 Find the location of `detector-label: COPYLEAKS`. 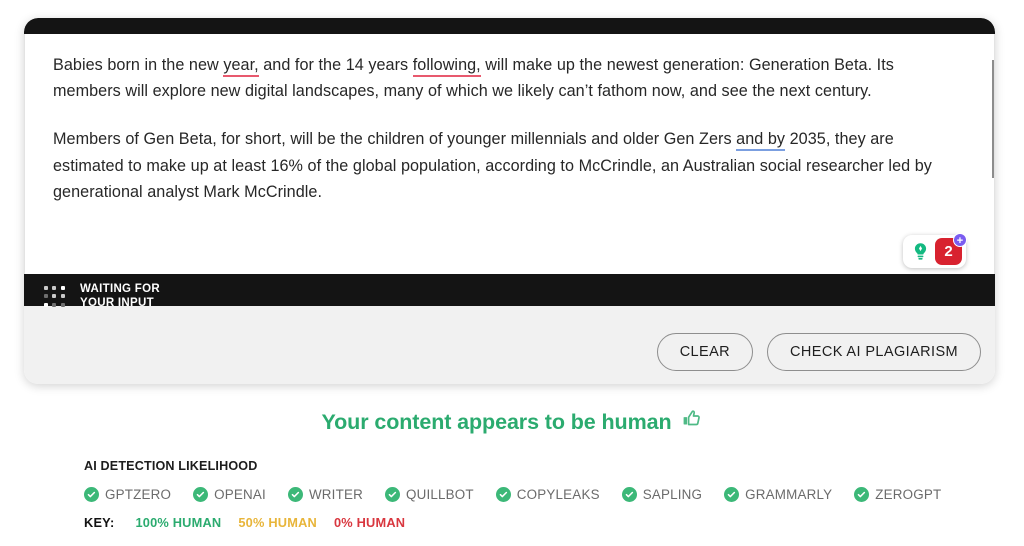

detector-label: COPYLEAKS is located at coordinates (558, 494).